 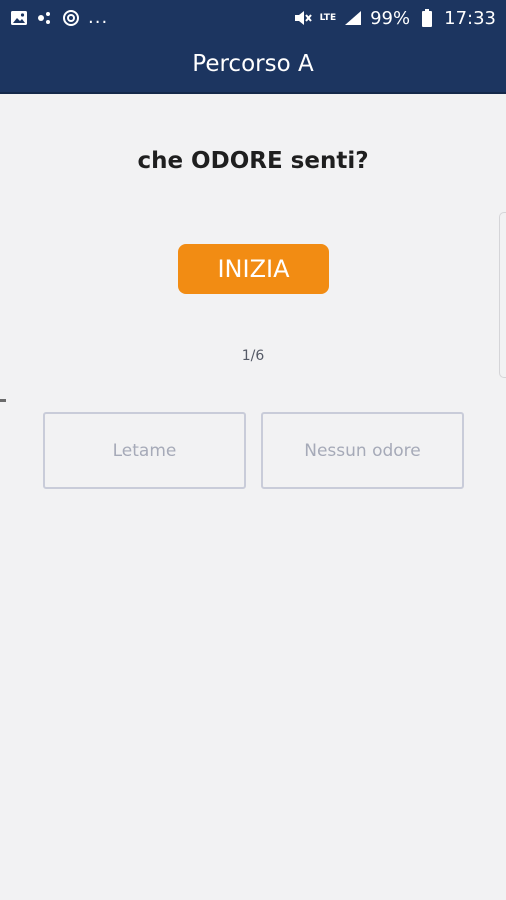 What do you see at coordinates (502, 295) in the screenshot?
I see `right-edge-handle` at bounding box center [502, 295].